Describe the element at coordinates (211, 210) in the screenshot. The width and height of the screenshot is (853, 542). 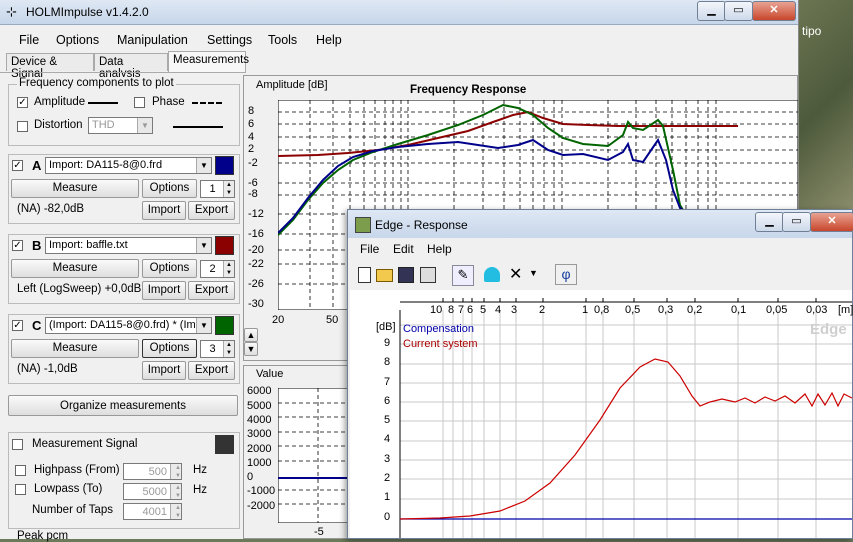
I see `measurement-a-export-button: Export` at that location.